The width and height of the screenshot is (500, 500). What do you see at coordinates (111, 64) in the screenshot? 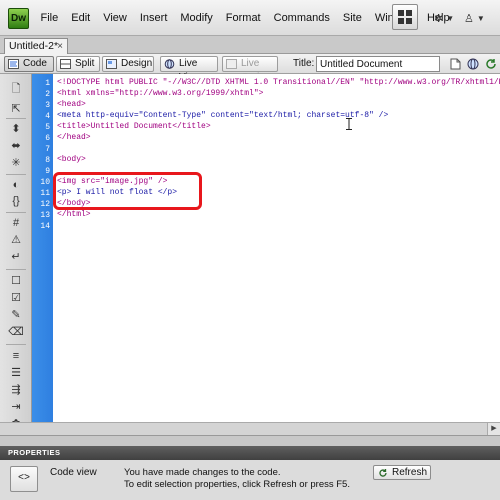
I see `design-icon` at bounding box center [111, 64].